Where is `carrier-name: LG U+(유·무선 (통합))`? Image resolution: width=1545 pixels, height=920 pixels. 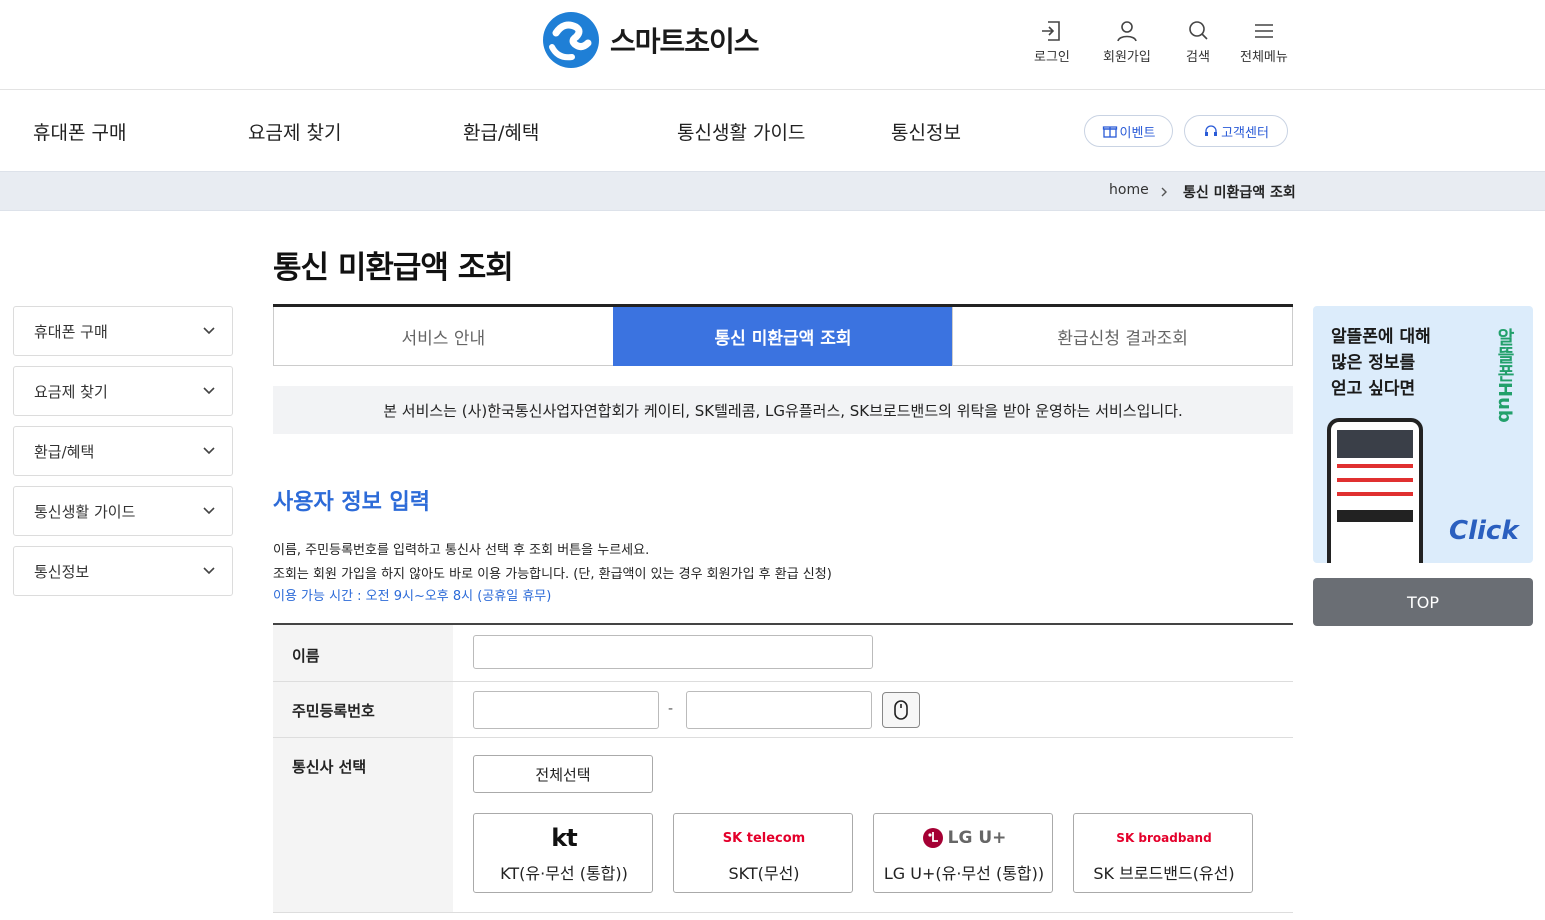 carrier-name: LG U+(유·무선 (통합)) is located at coordinates (964, 873).